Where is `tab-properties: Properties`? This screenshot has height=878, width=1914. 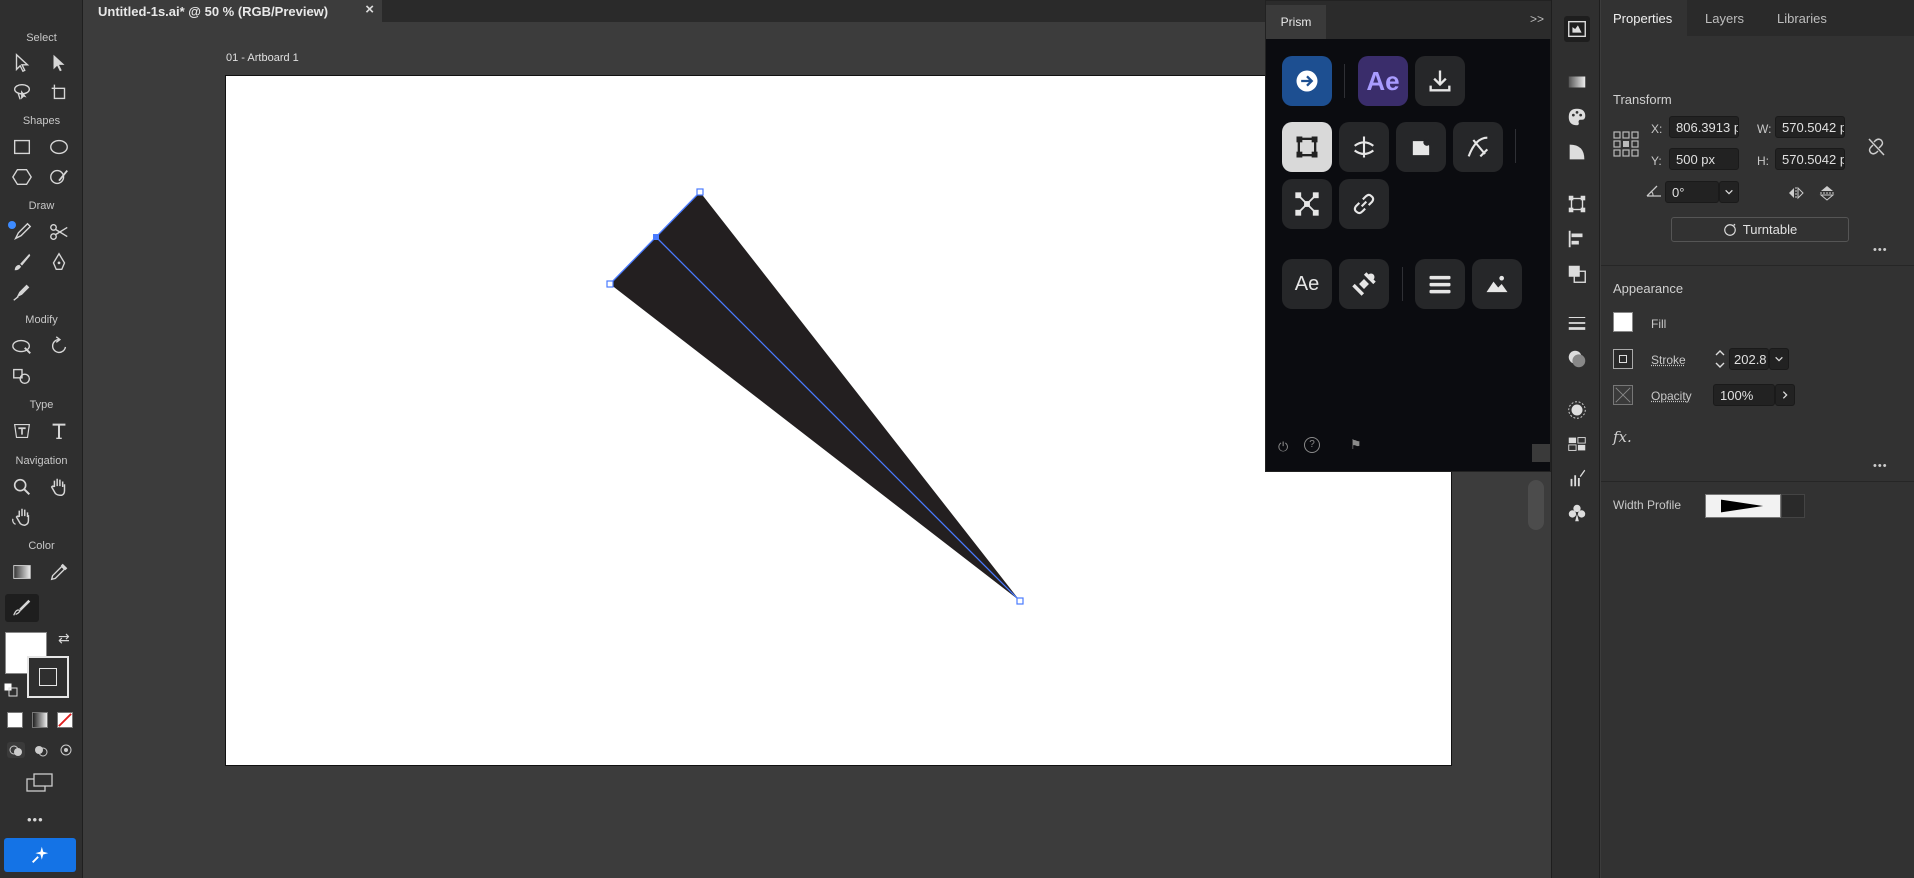 tab-properties: Properties is located at coordinates (1644, 18).